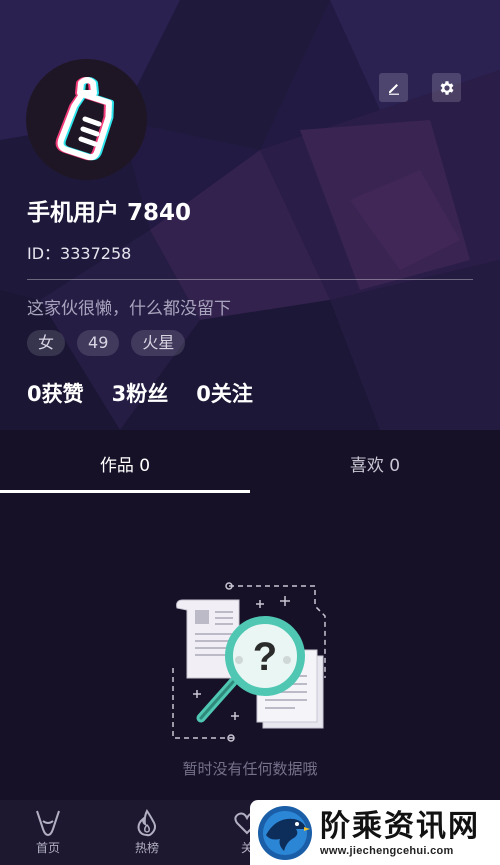 The width and height of the screenshot is (500, 865). What do you see at coordinates (400, 826) in the screenshot?
I see `watermark-name: 阶乘资讯网` at bounding box center [400, 826].